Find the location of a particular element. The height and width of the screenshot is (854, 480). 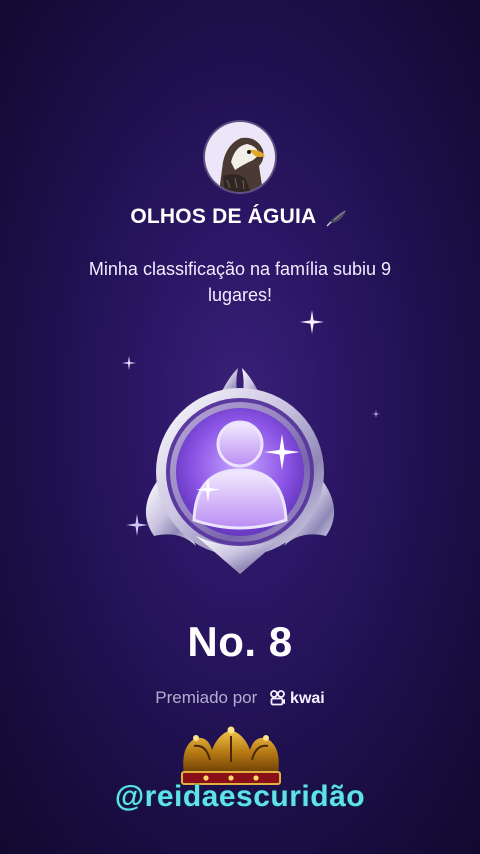

profile-name: OLHOS DE ÁGUIA is located at coordinates (240, 219).